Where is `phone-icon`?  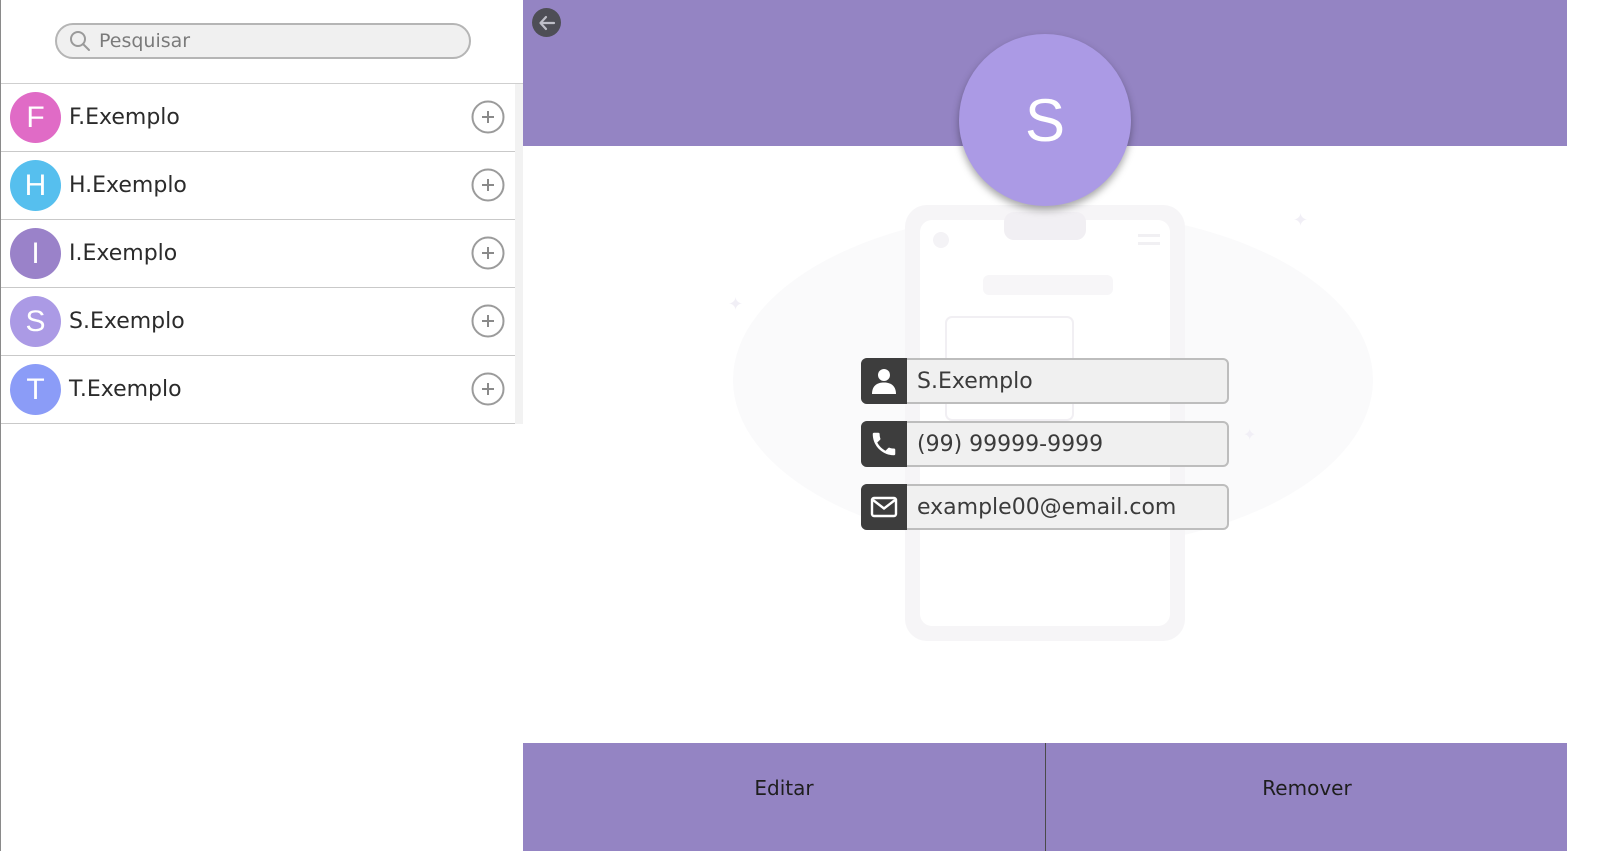 phone-icon is located at coordinates (884, 444).